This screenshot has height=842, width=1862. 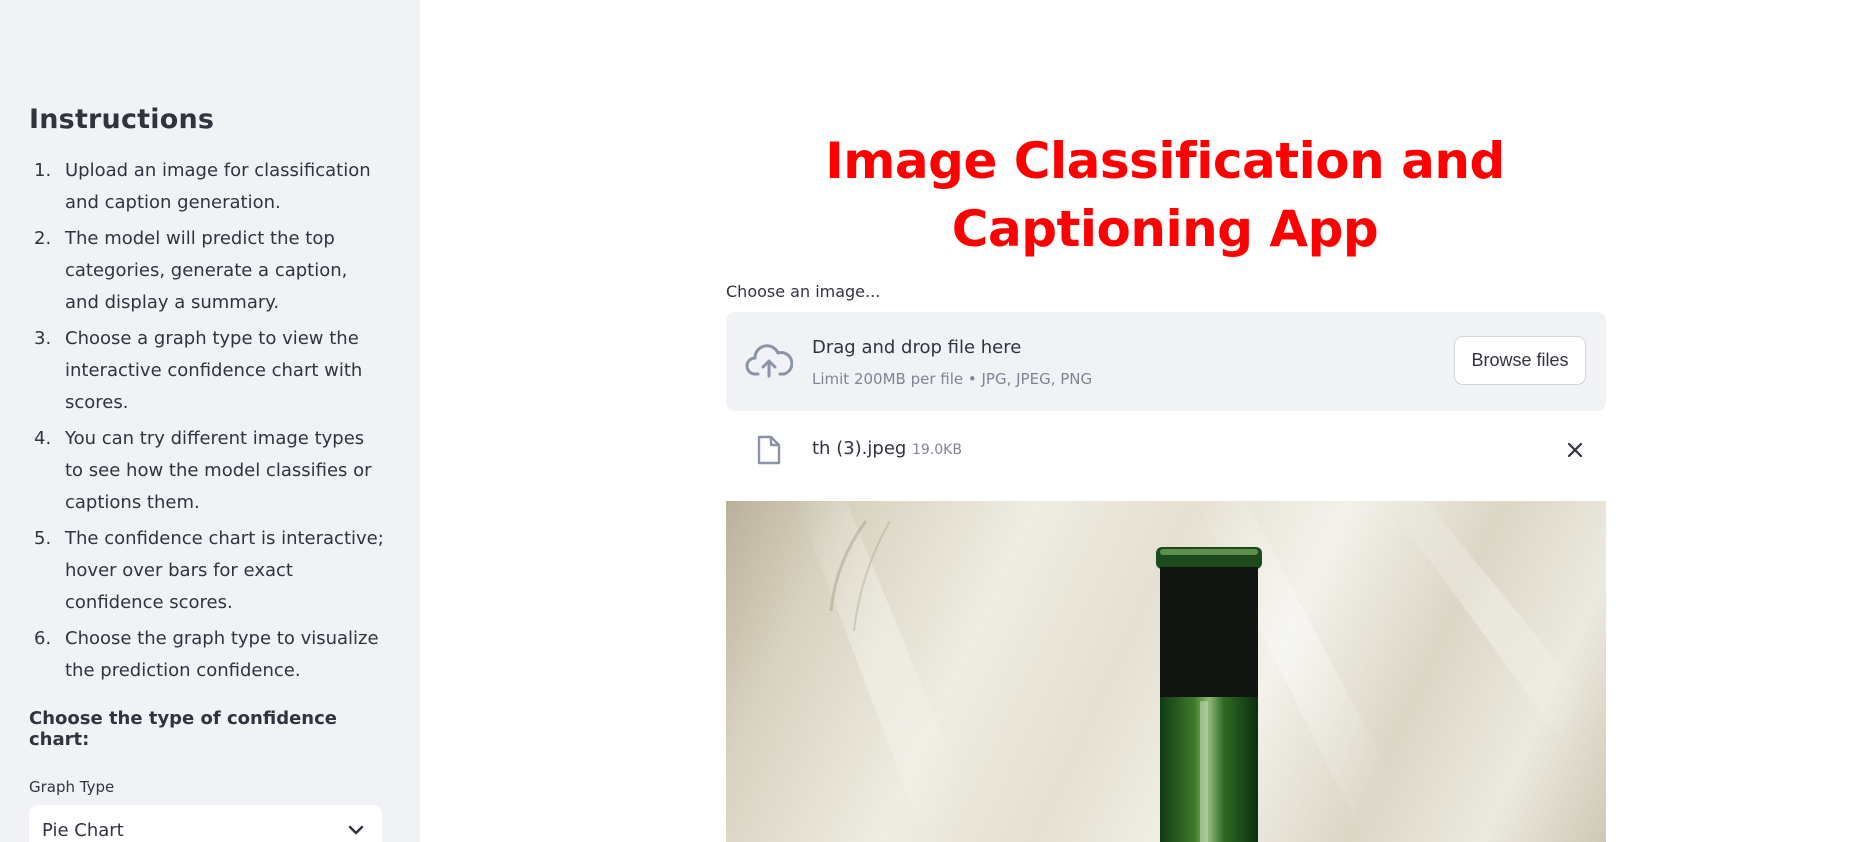 What do you see at coordinates (356, 830) in the screenshot?
I see `chevron-down-icon` at bounding box center [356, 830].